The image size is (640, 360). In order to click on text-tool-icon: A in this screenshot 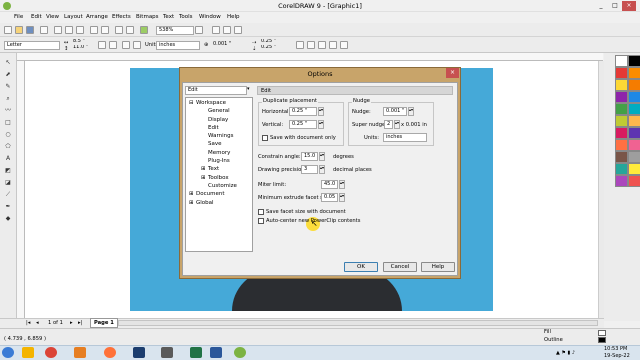, I will do `click(8, 158)`.